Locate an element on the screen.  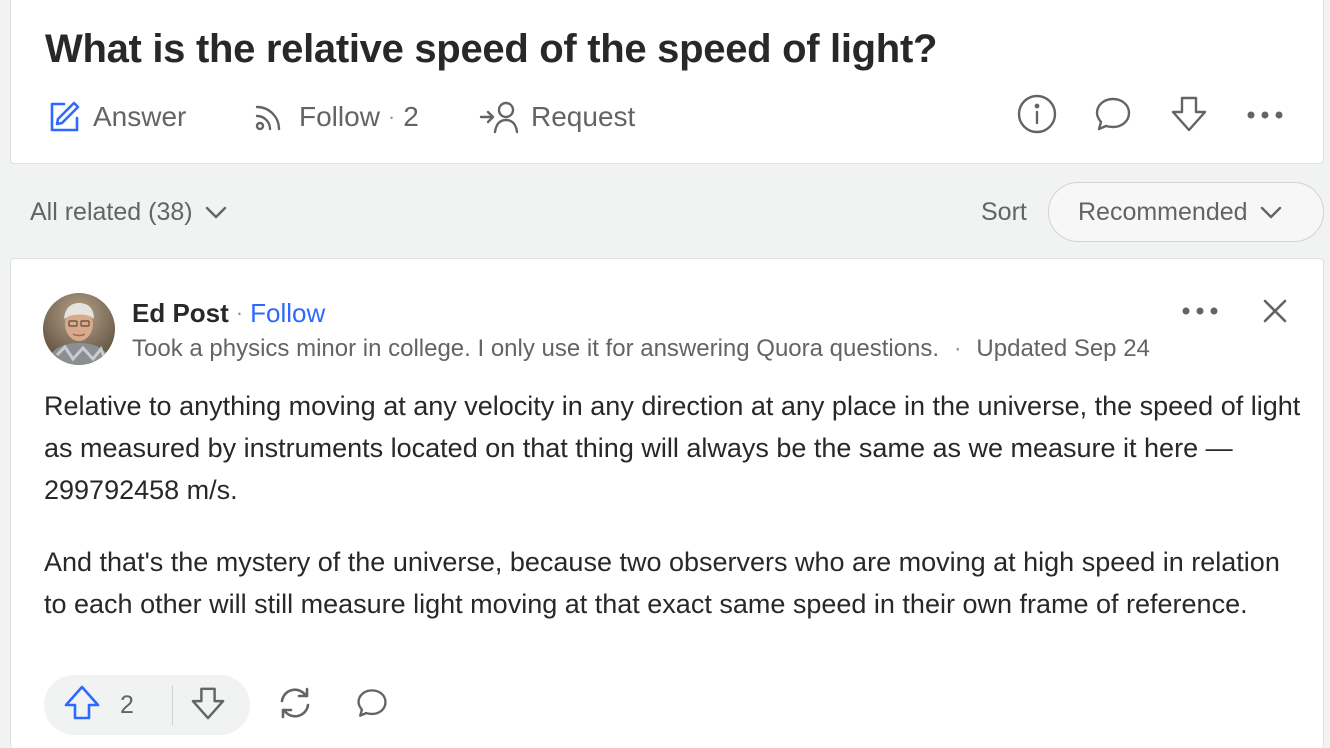
info-button is located at coordinates (1037, 116).